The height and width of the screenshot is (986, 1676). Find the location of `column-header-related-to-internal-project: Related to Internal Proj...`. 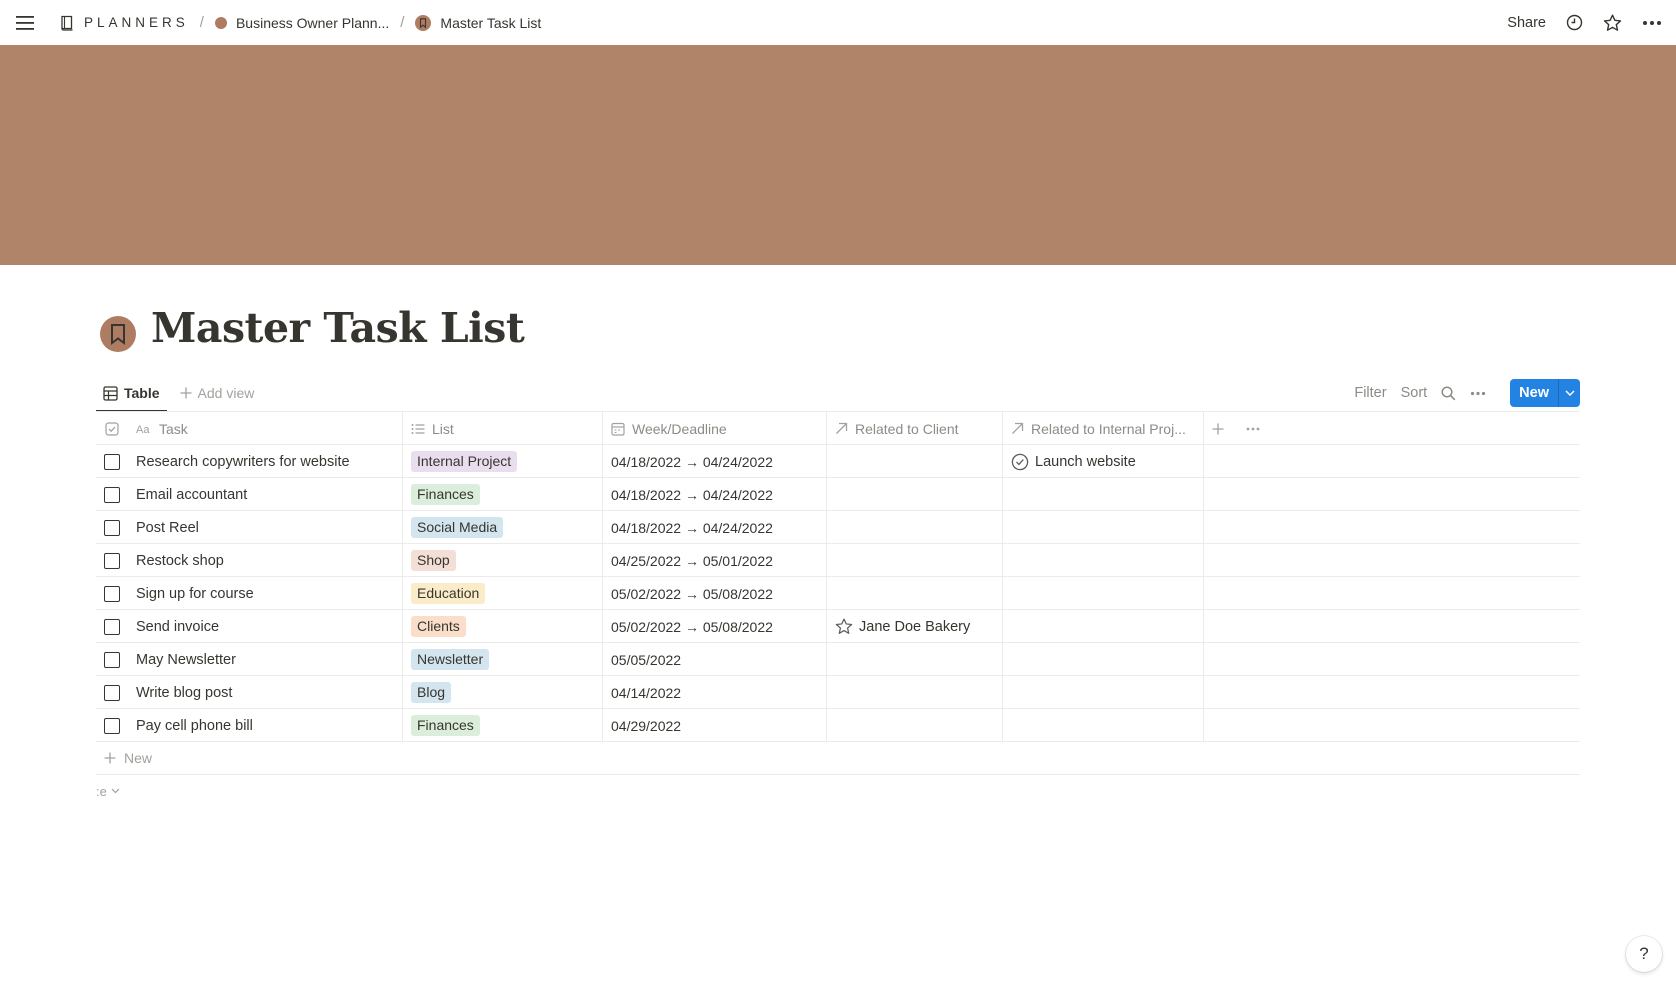

column-header-related-to-internal-project: Related to Internal Proj... is located at coordinates (1103, 428).